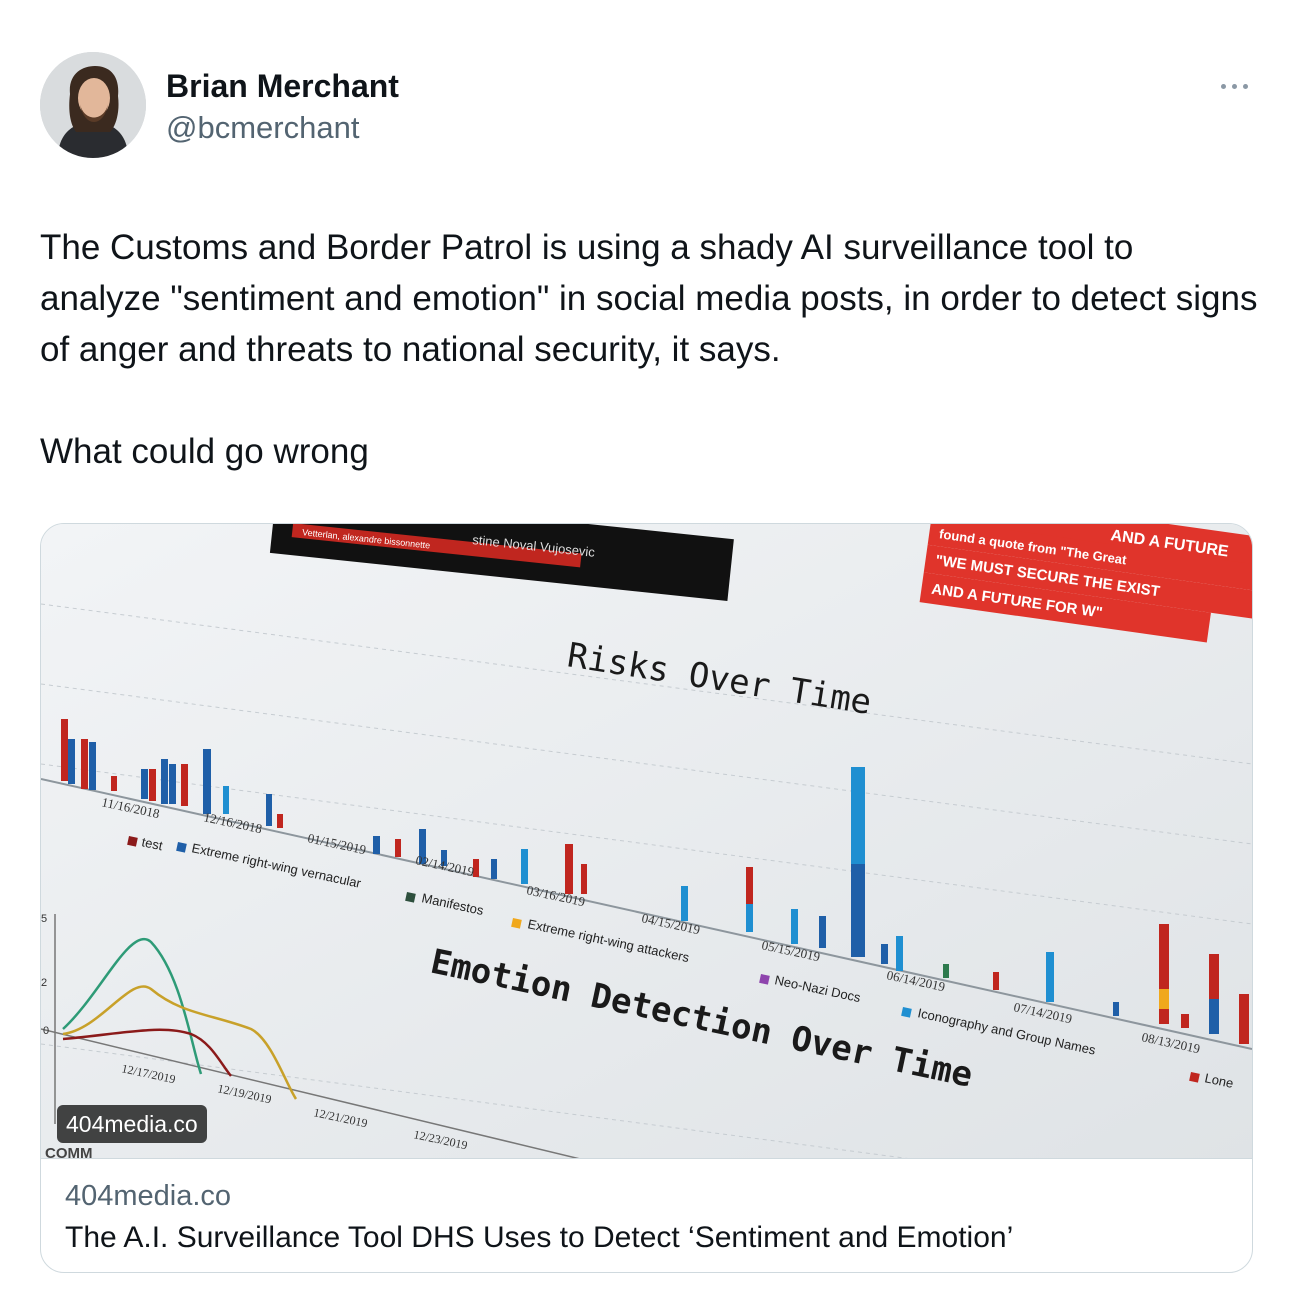 The height and width of the screenshot is (1295, 1309). Describe the element at coordinates (46, 1031) in the screenshot. I see `axis-tick-2: 0` at that location.